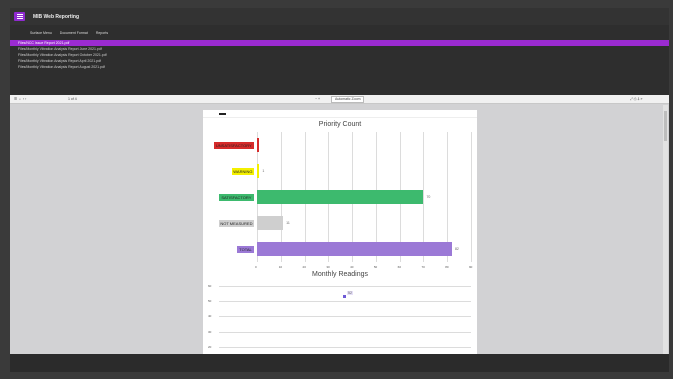 This screenshot has width=673, height=379. What do you see at coordinates (19, 16) in the screenshot?
I see `hamburger-menu-icon` at bounding box center [19, 16].